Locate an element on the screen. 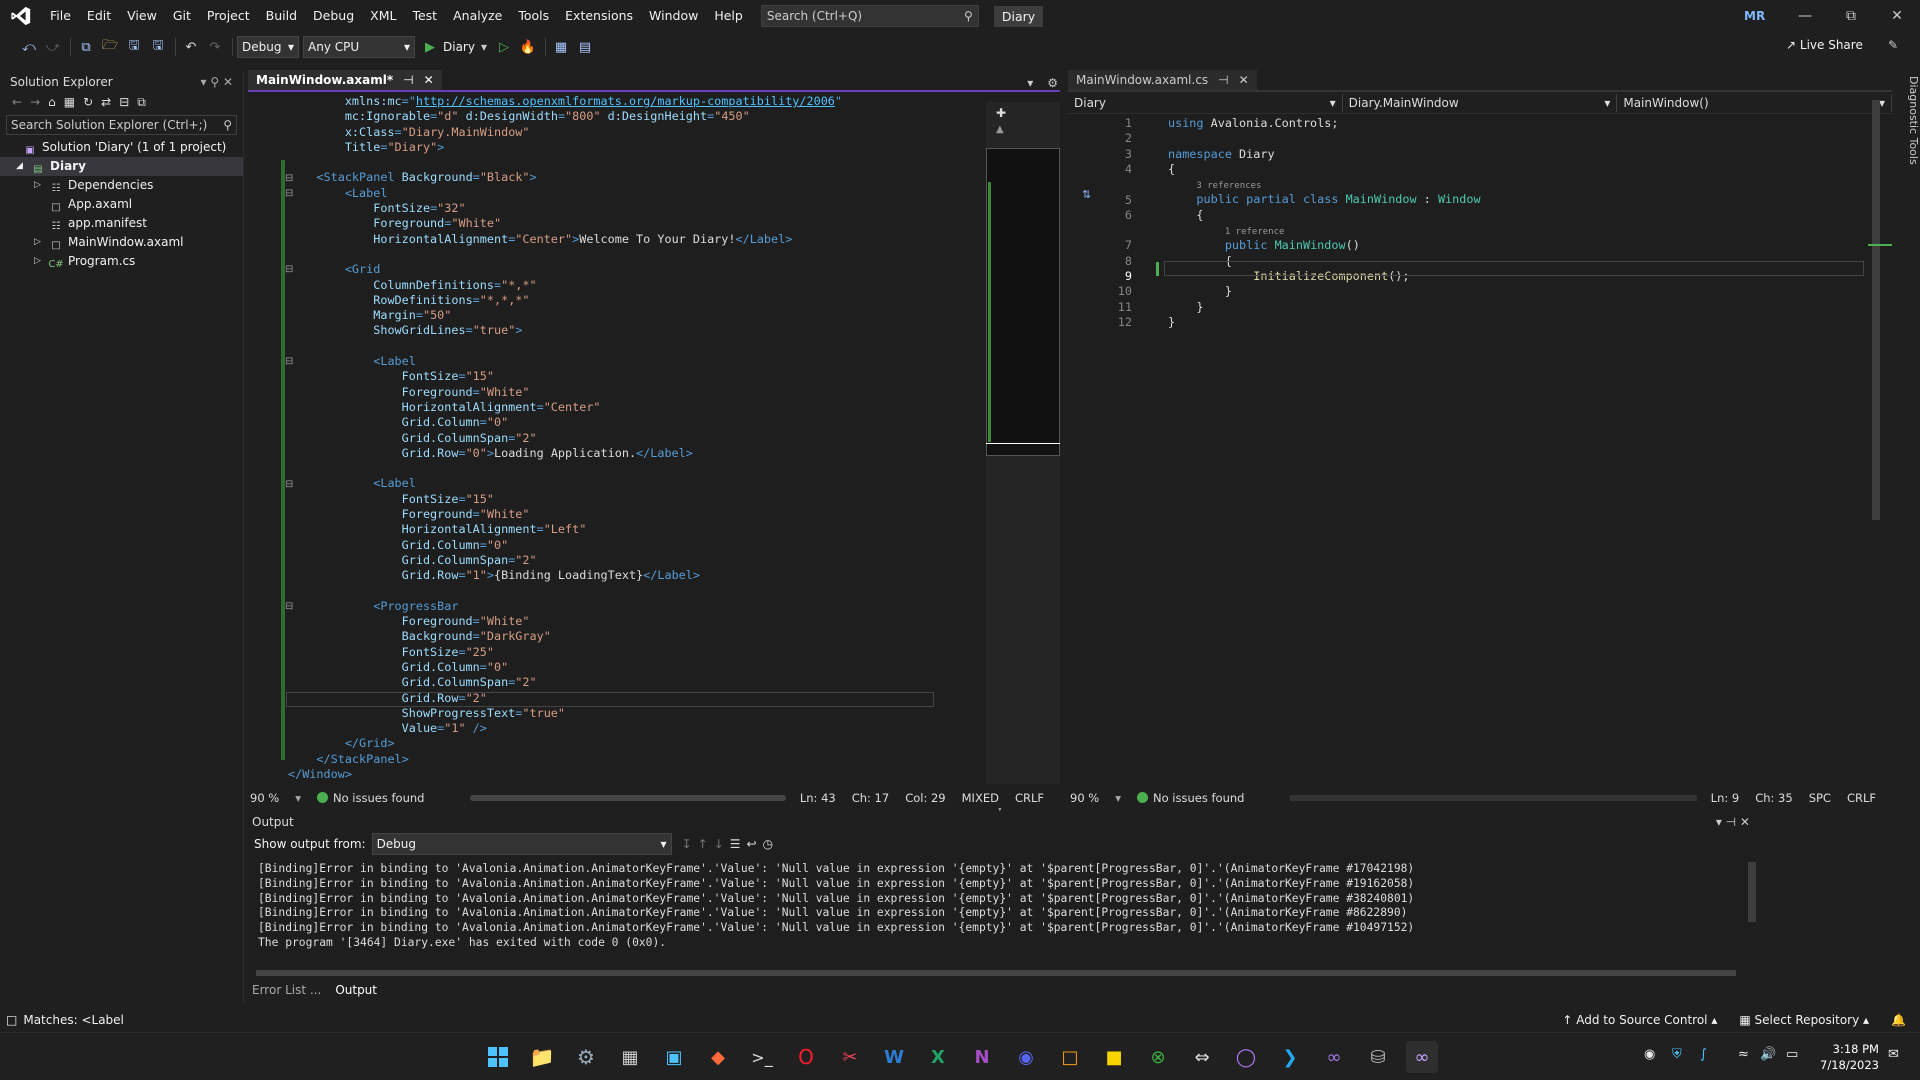  timestamp-icon: ◷ is located at coordinates (768, 844).